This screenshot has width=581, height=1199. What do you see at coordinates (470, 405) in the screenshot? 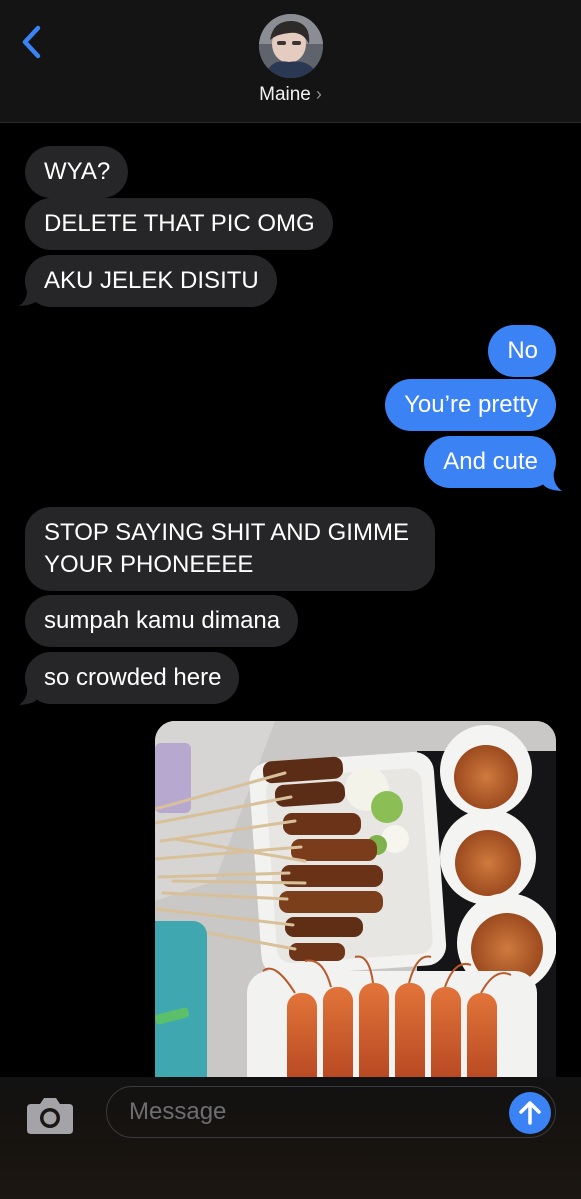
I see `message-bubble-outgoing: You’re pretty` at bounding box center [470, 405].